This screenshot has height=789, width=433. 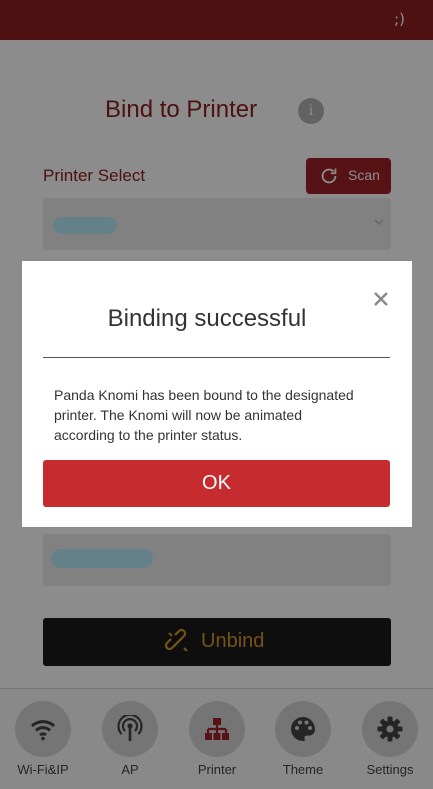 What do you see at coordinates (216, 357) in the screenshot?
I see `dialog-divider` at bounding box center [216, 357].